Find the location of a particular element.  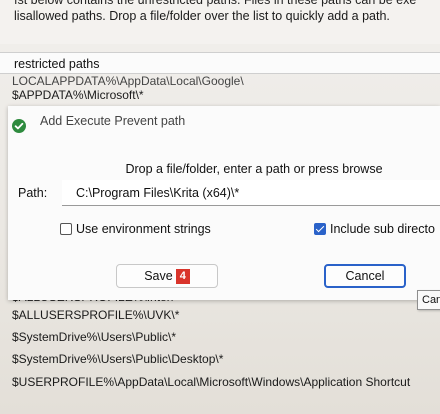

cancel-button: Cancel is located at coordinates (365, 276).